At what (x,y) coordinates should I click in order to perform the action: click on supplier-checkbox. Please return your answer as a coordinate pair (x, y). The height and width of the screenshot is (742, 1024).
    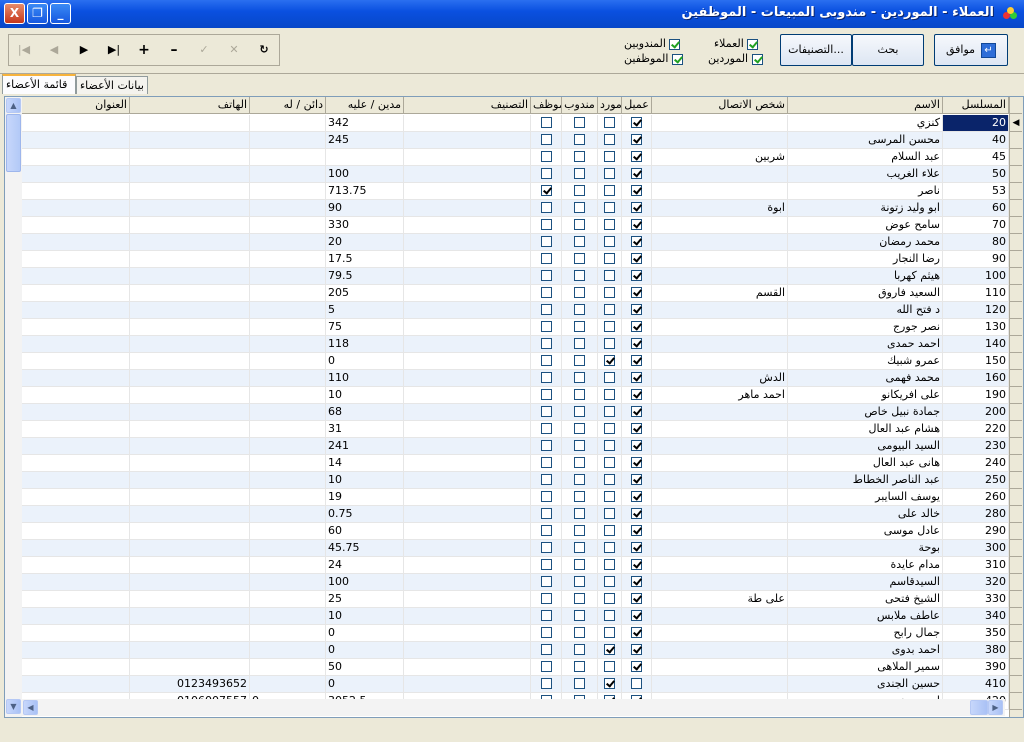
    Looking at the image, I should click on (609, 598).